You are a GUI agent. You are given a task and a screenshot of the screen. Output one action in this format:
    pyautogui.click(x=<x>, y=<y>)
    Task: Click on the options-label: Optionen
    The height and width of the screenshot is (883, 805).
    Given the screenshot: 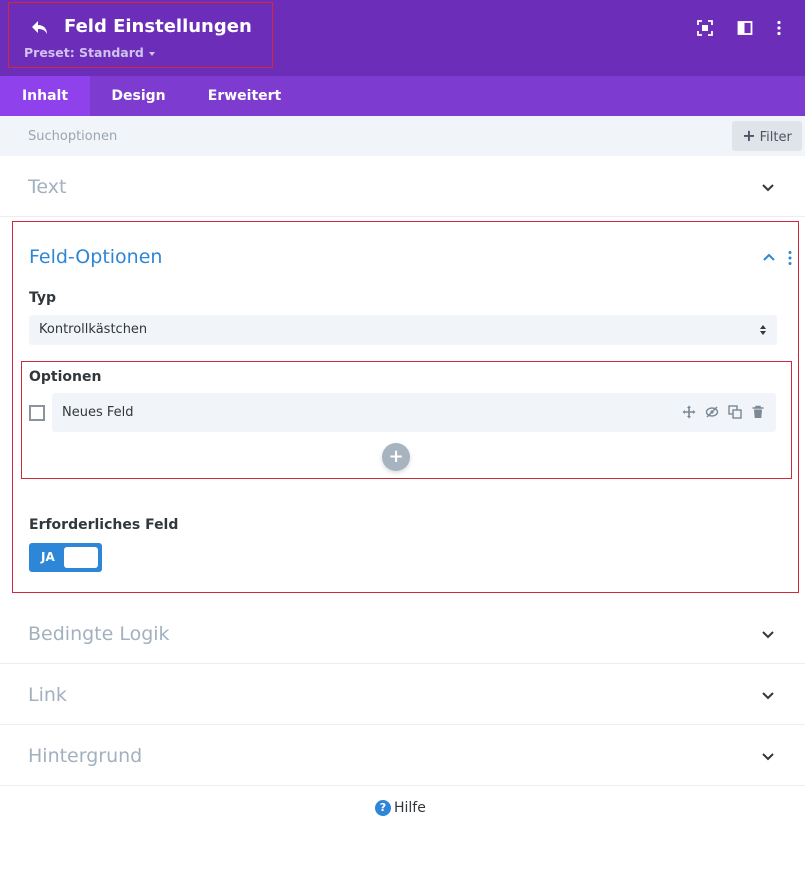 What is the action you would take?
    pyautogui.click(x=65, y=377)
    